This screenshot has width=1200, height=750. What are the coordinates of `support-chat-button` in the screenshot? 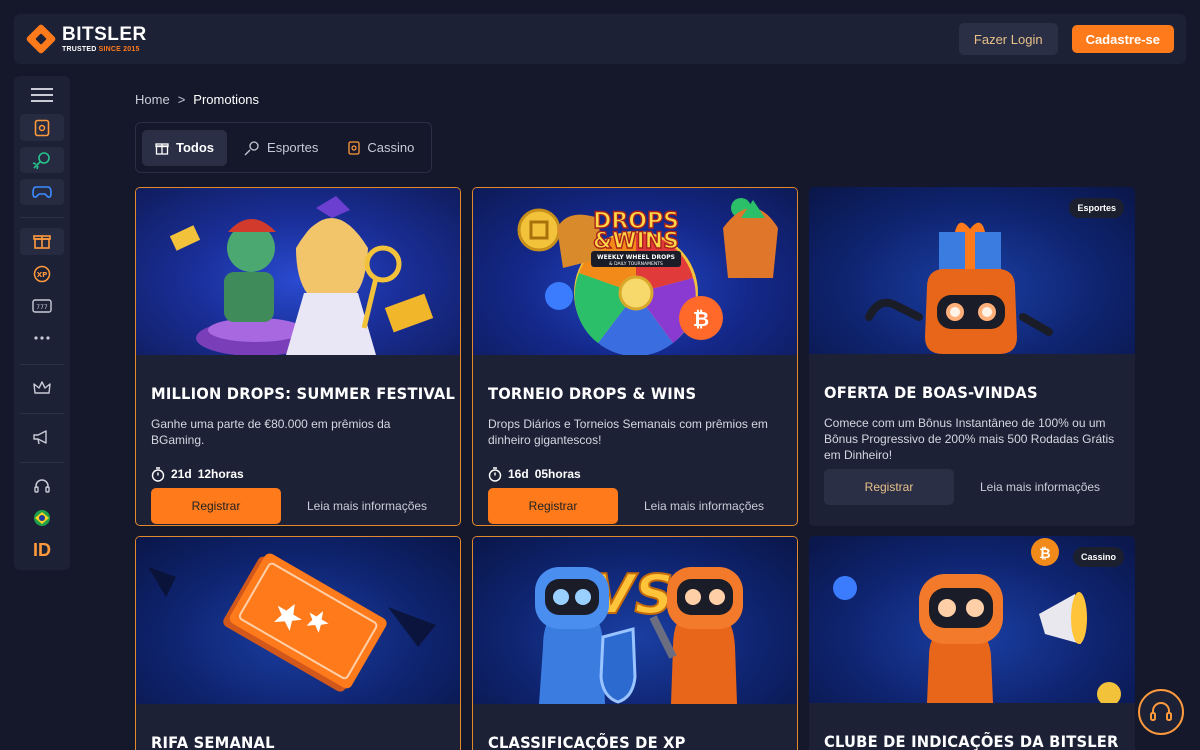 It's located at (1161, 712).